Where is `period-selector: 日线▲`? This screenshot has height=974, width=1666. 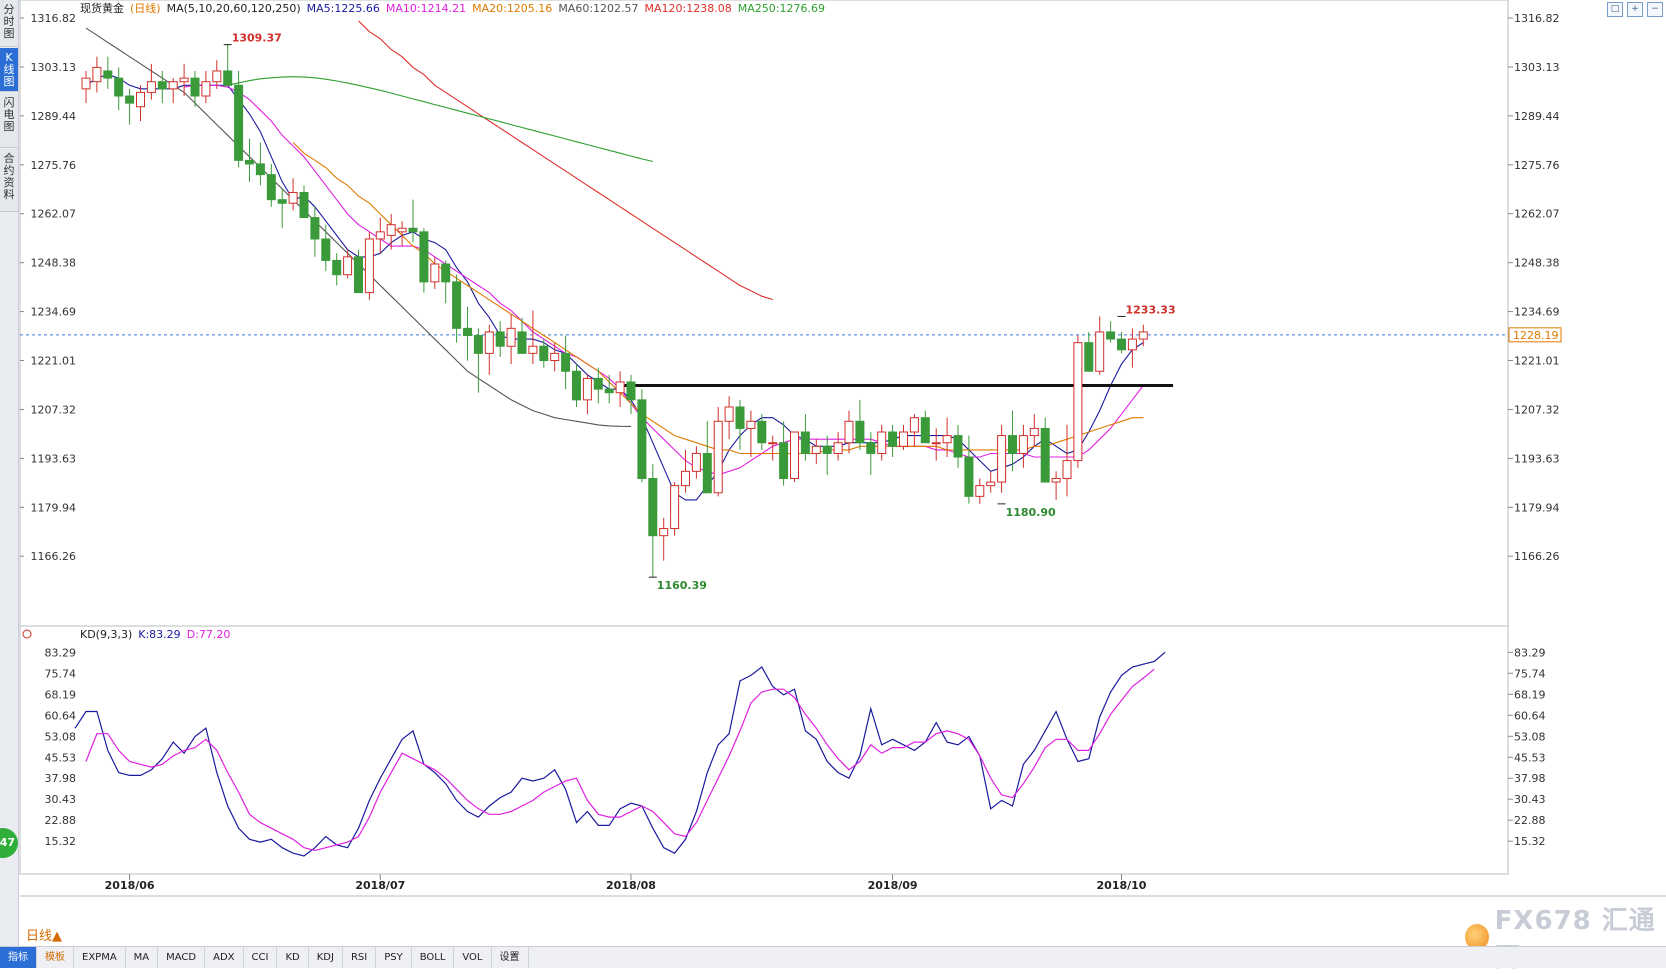
period-selector: 日线▲ is located at coordinates (44, 934).